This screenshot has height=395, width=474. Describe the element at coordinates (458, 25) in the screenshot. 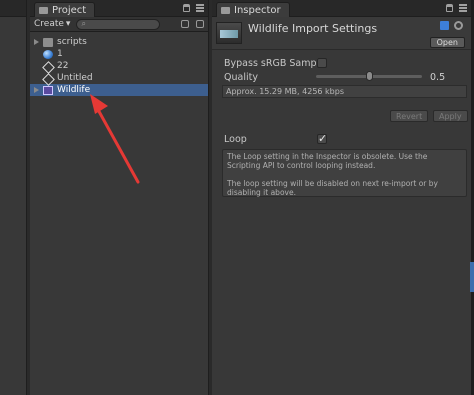

I see `gear-icon` at that location.